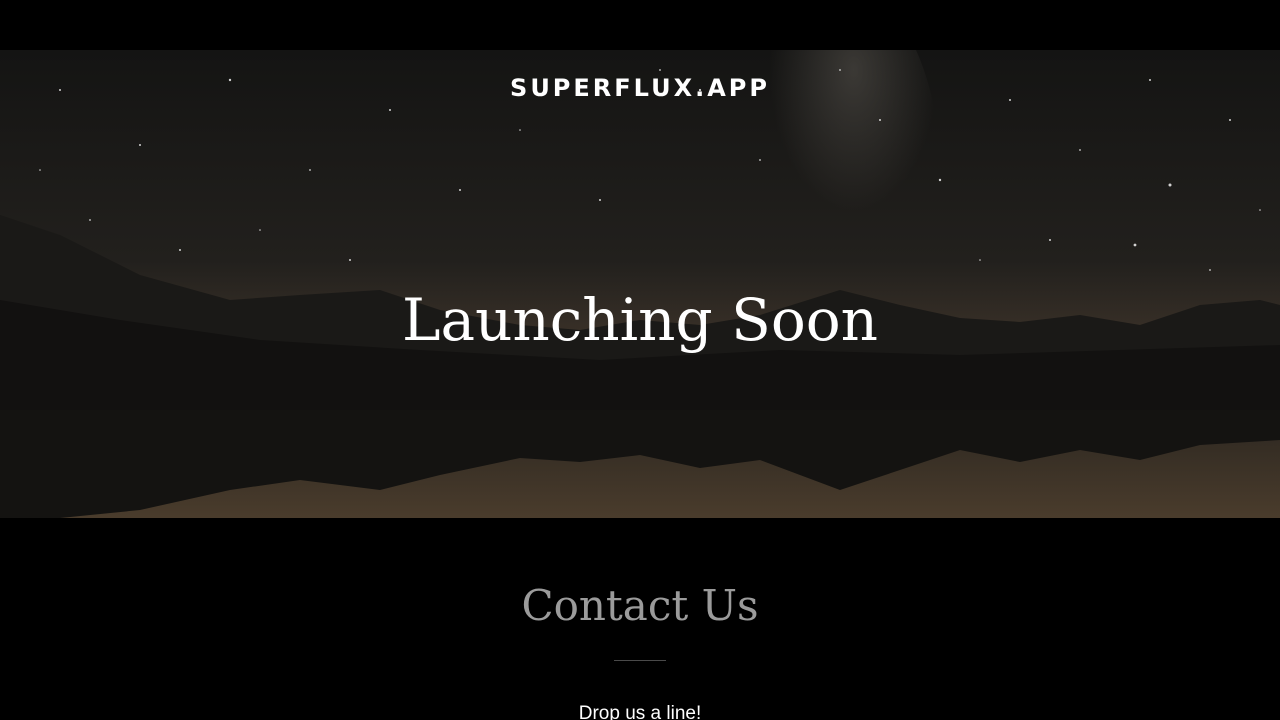 The width and height of the screenshot is (1280, 720). Describe the element at coordinates (640, 88) in the screenshot. I see `brand-logo-text: SUPERFLUX.APP` at that location.